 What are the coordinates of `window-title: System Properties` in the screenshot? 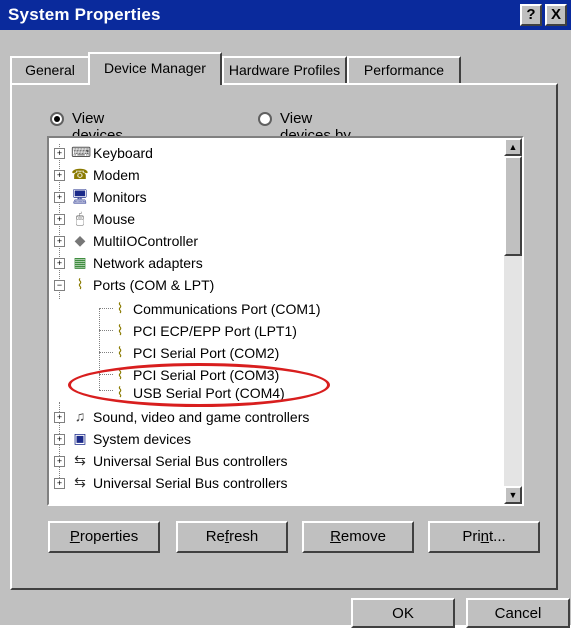 It's located at (84, 14).